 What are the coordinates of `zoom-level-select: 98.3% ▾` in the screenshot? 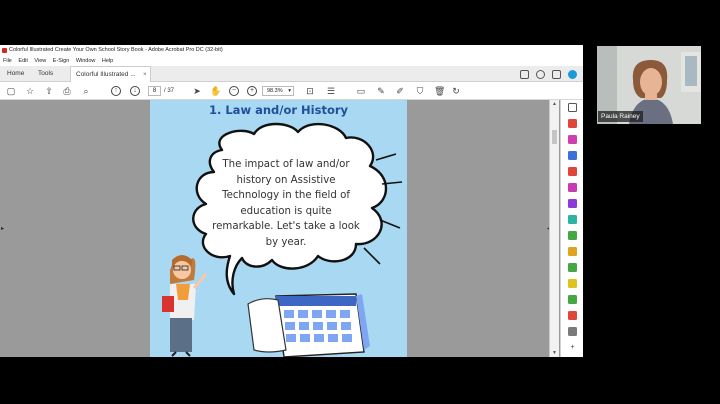 It's located at (278, 91).